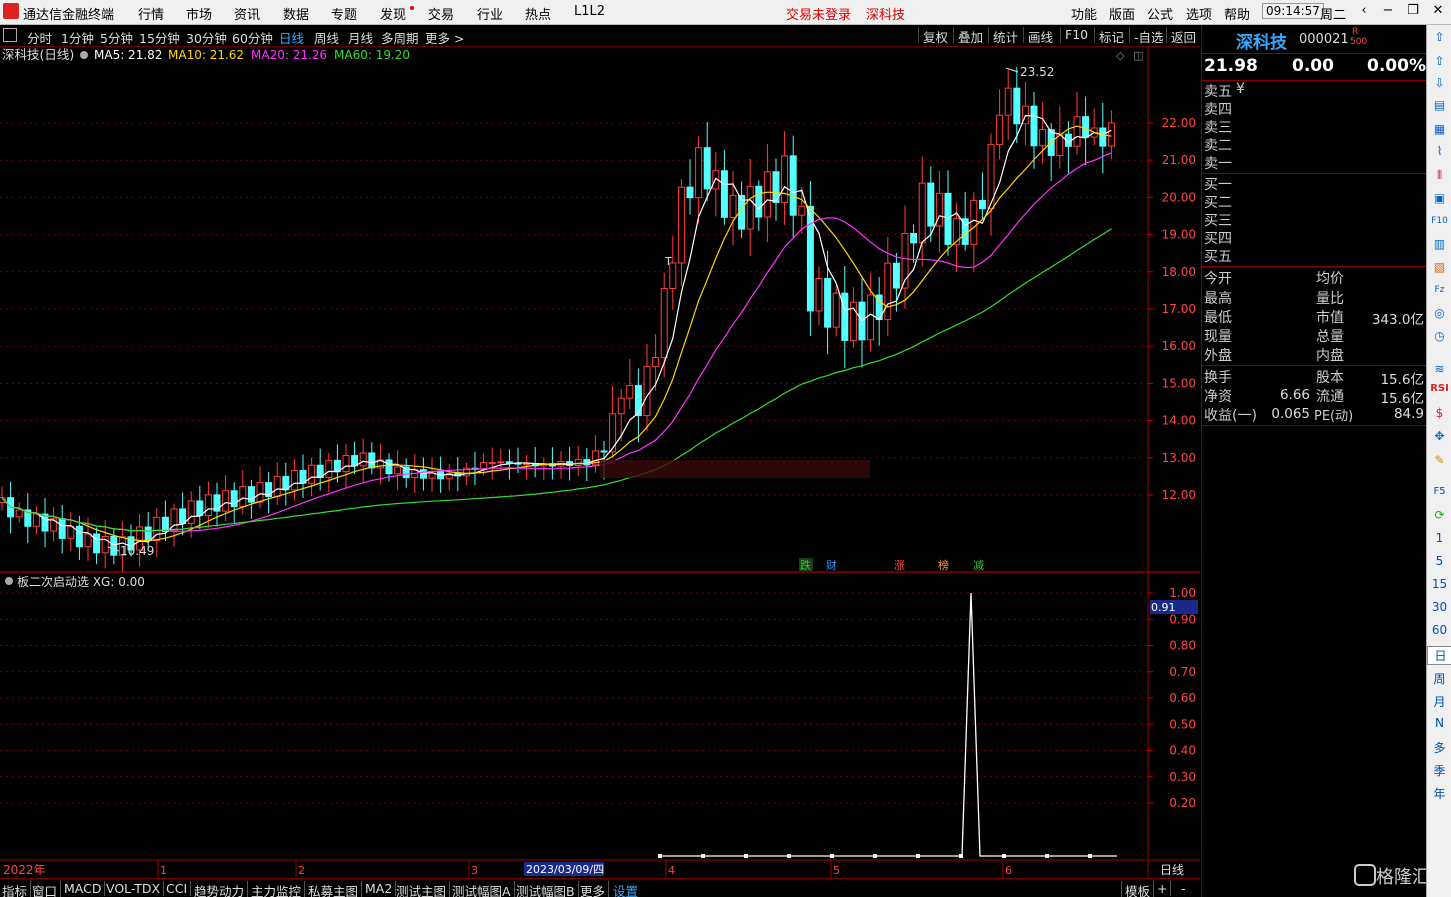  What do you see at coordinates (1439, 83) in the screenshot?
I see `arrow-down-outline-icon: ⇩` at bounding box center [1439, 83].